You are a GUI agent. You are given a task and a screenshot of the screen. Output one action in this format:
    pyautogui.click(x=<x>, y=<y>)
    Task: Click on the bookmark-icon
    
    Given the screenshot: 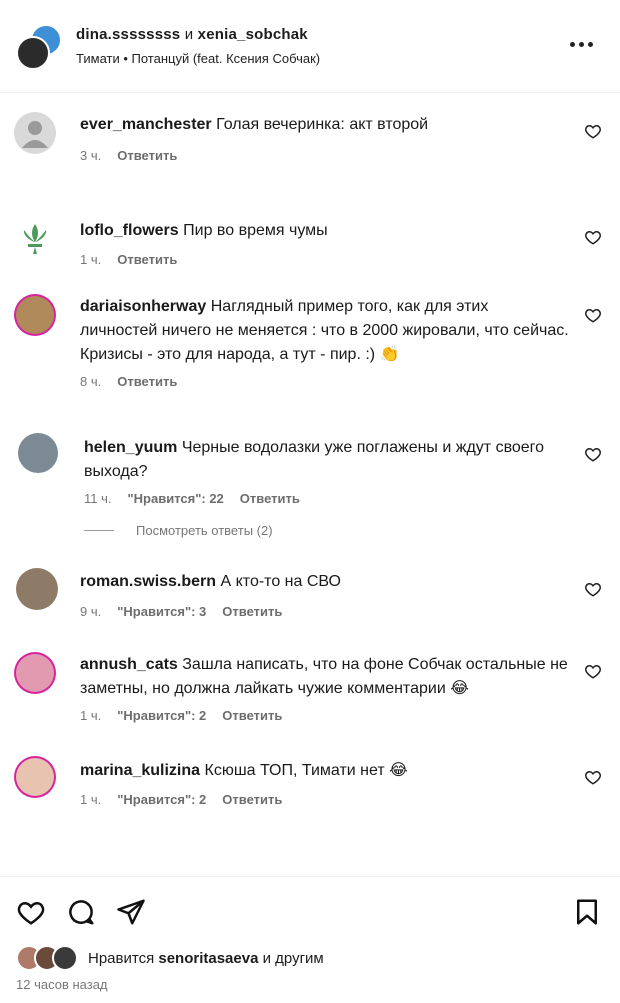 What is the action you would take?
    pyautogui.click(x=587, y=912)
    